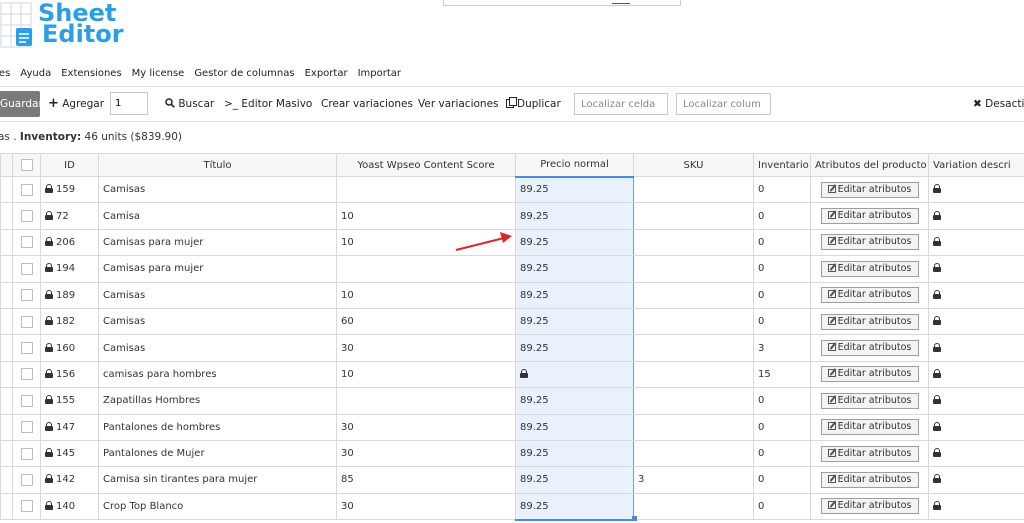 The image size is (1024, 523). What do you see at coordinates (91, 75) in the screenshot?
I see `menu-item-extensiones: Extensiones` at bounding box center [91, 75].